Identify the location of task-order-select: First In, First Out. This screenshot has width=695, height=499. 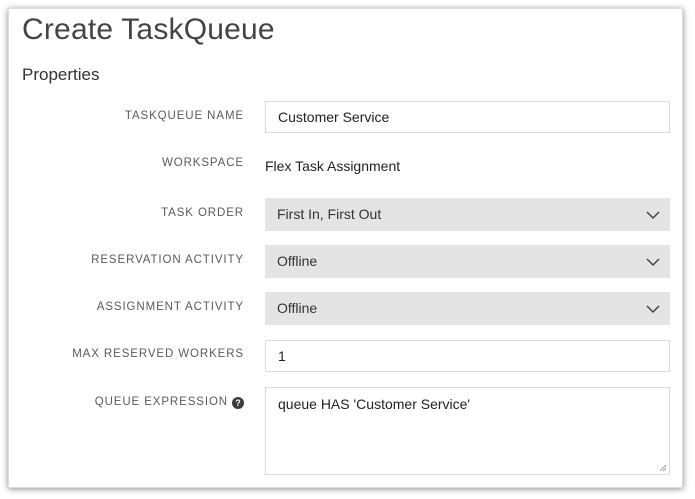
(467, 214).